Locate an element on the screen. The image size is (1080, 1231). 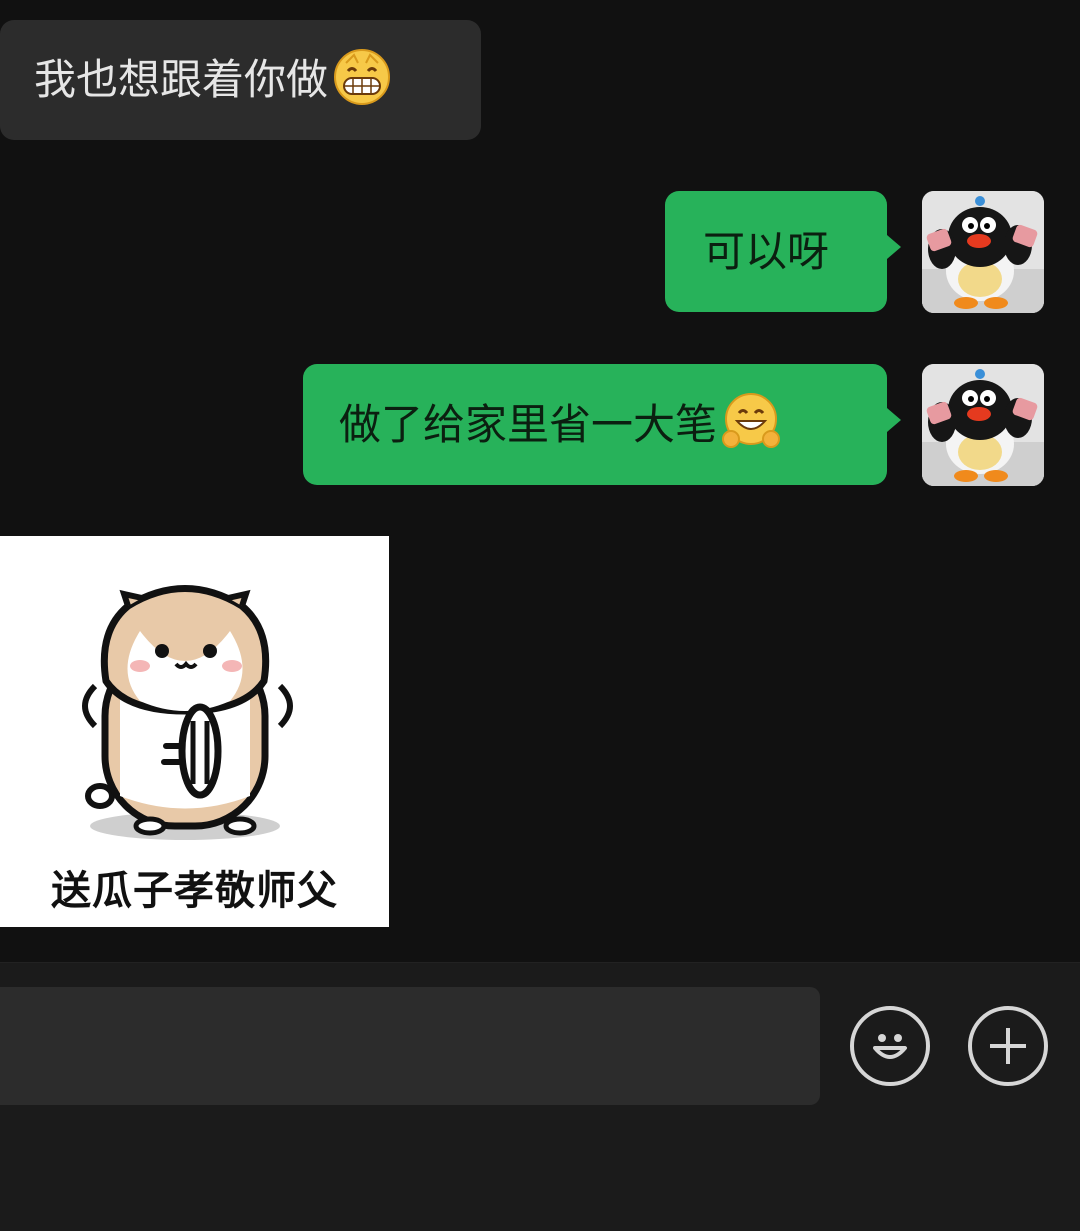
incoming-message-bubble: 我也想跟着你做 is located at coordinates (240, 80).